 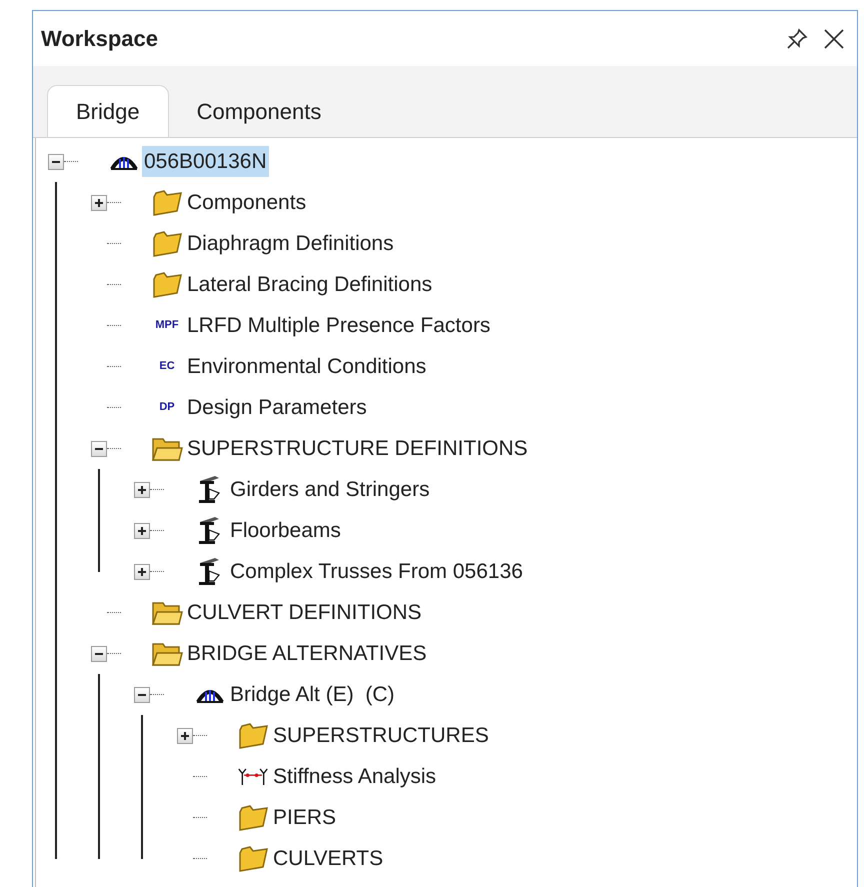 What do you see at coordinates (253, 777) in the screenshot?
I see `stiffness-icon` at bounding box center [253, 777].